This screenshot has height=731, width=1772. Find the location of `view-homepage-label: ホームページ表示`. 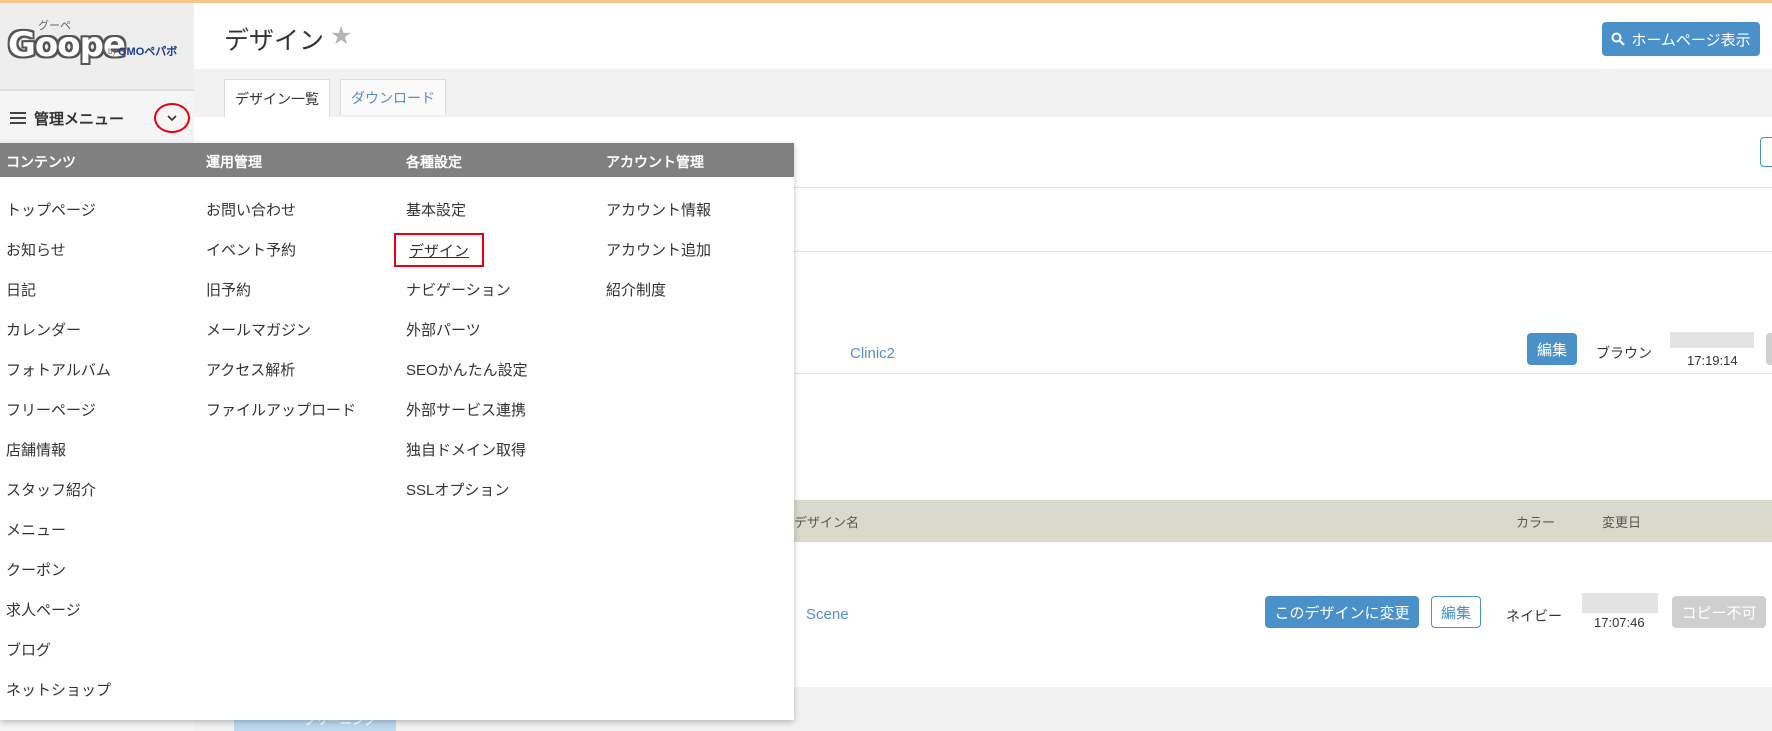

view-homepage-label: ホームページ表示 is located at coordinates (1691, 40).